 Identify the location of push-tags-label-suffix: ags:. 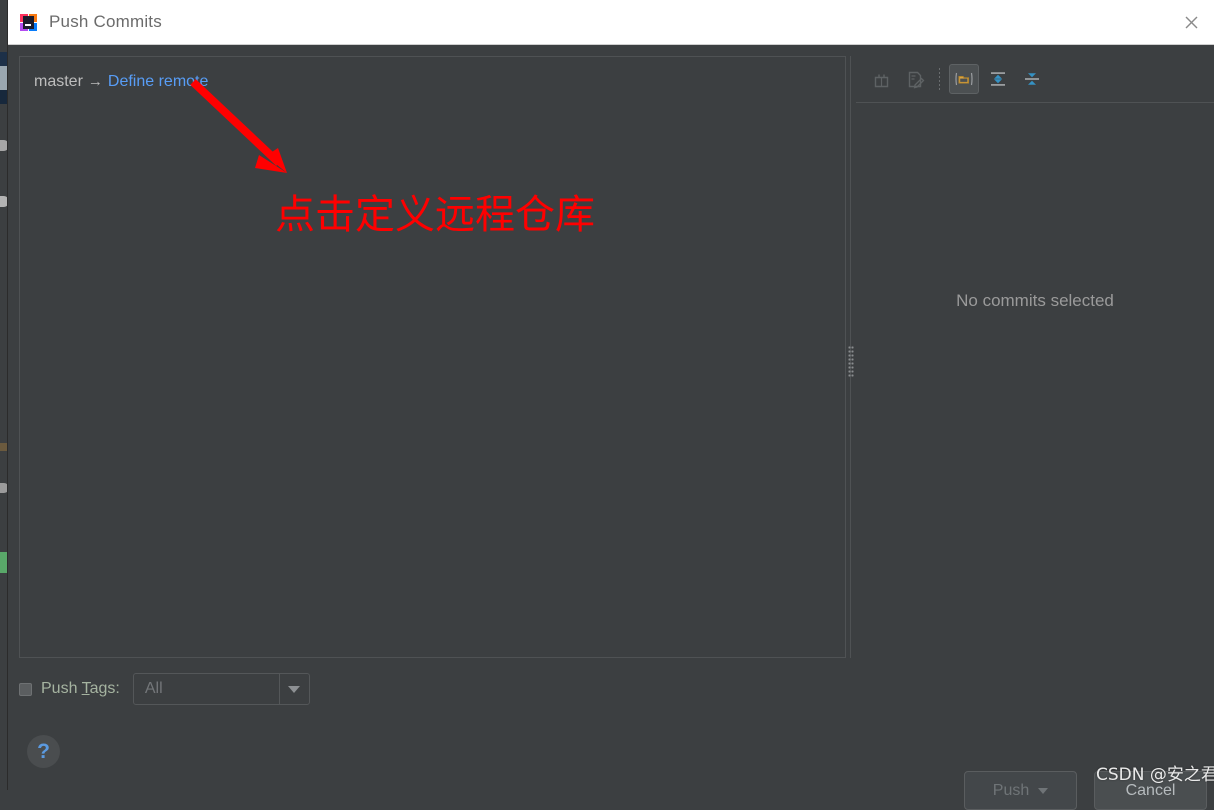
(104, 688).